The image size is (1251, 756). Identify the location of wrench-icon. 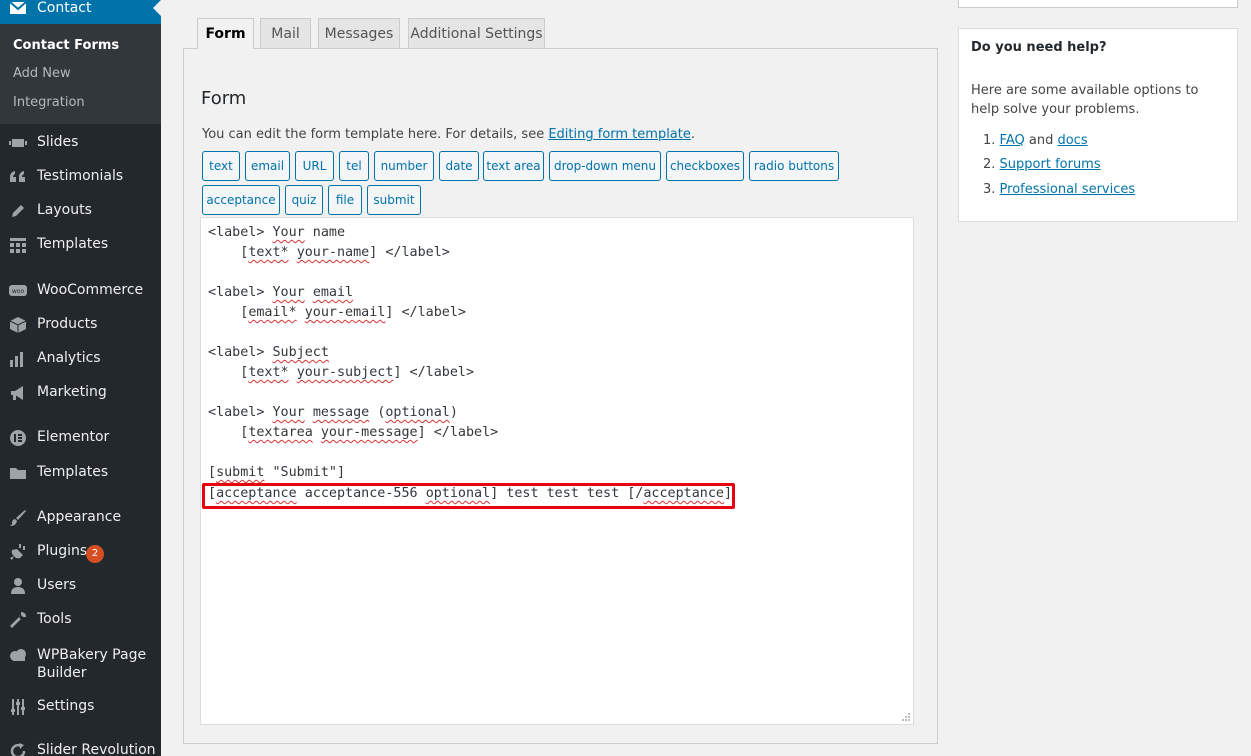
(18, 620).